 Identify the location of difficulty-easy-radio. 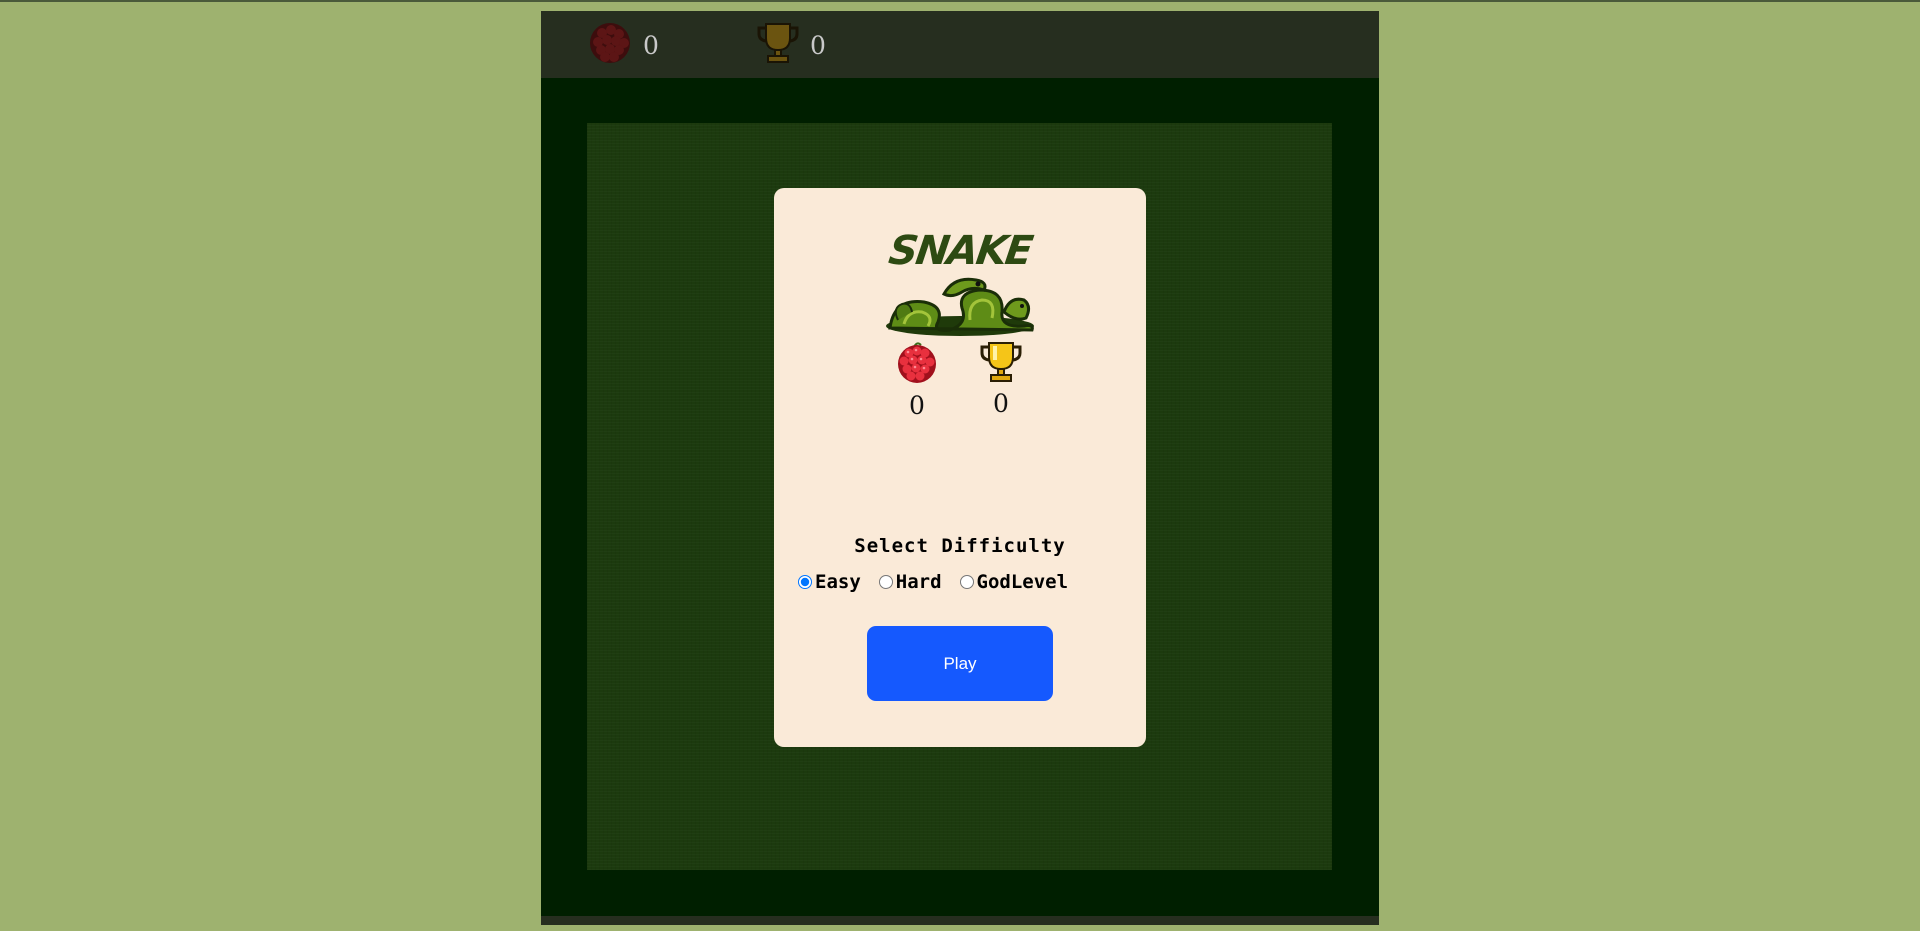
(805, 582).